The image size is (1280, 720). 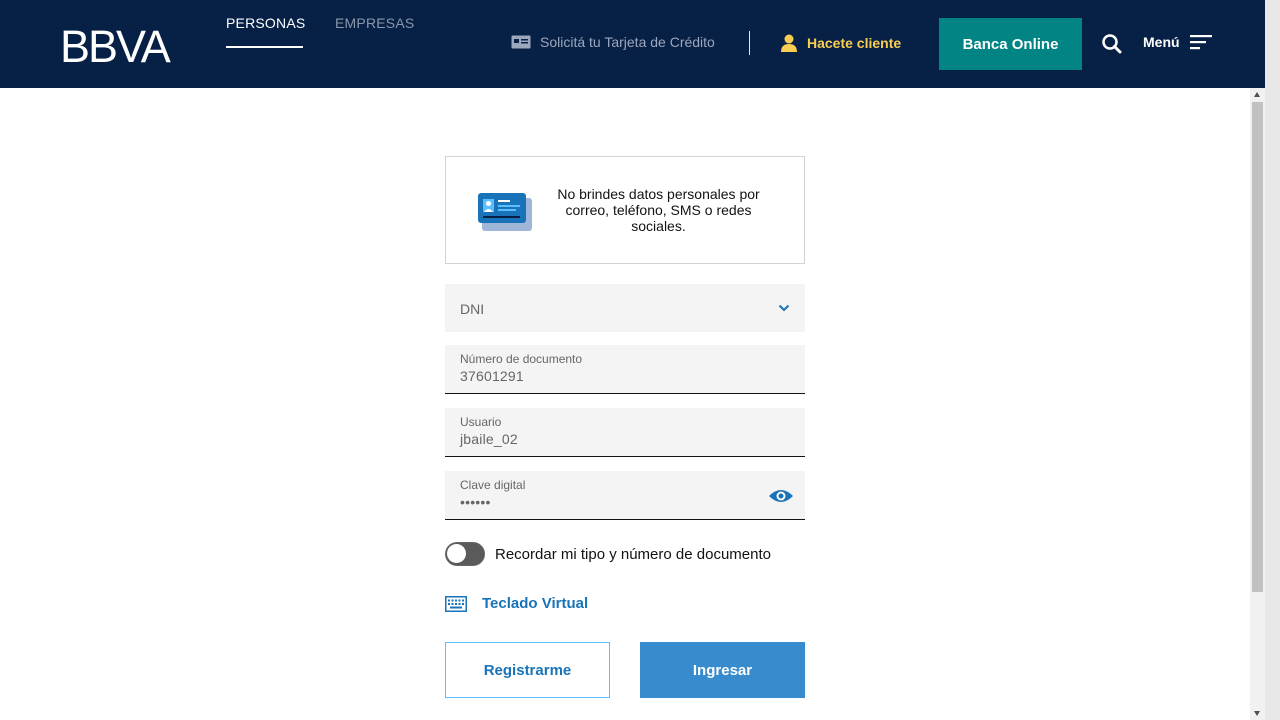 What do you see at coordinates (1257, 347) in the screenshot?
I see `scroll-thumb` at bounding box center [1257, 347].